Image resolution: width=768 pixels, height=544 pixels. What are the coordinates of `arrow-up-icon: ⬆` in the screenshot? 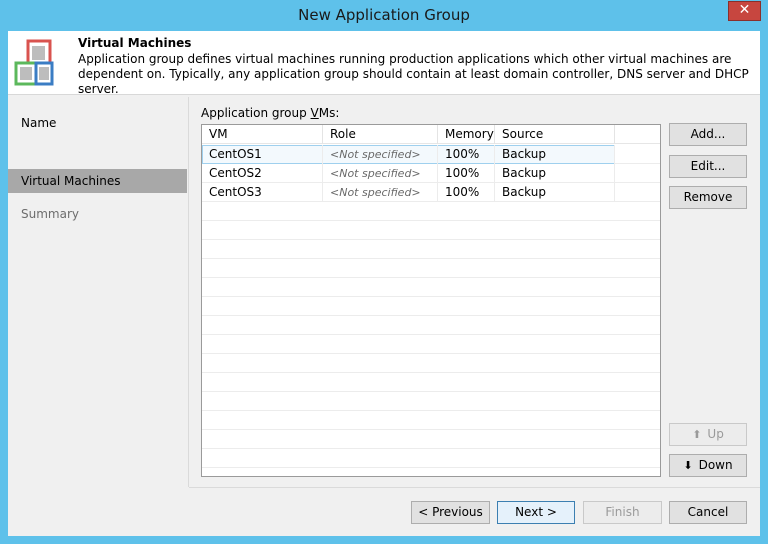 It's located at (697, 434).